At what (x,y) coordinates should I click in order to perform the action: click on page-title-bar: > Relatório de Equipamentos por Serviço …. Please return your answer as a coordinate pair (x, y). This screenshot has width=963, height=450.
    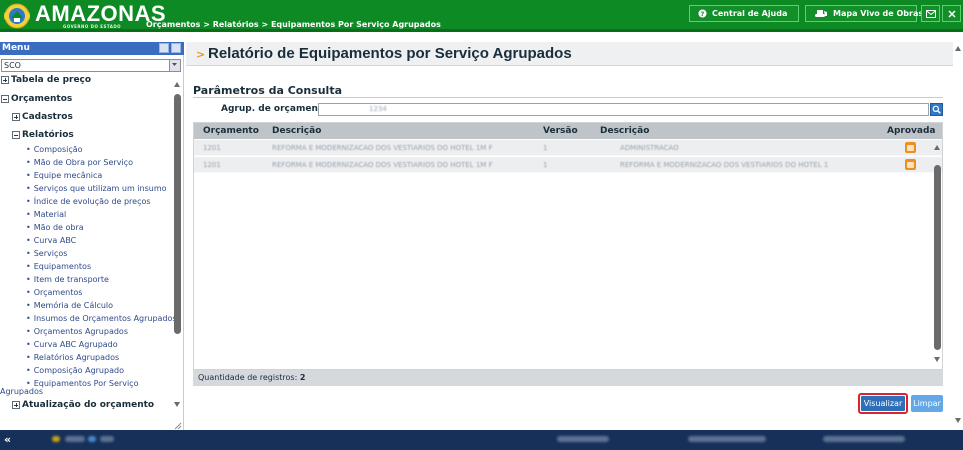
    Looking at the image, I should click on (569, 54).